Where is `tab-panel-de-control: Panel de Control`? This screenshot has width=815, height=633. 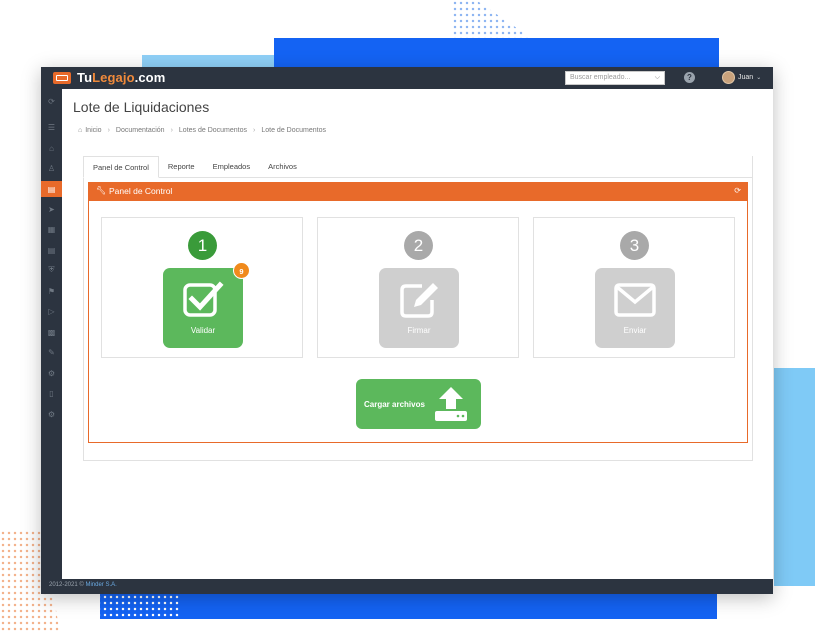
tab-panel-de-control: Panel de Control is located at coordinates (121, 167).